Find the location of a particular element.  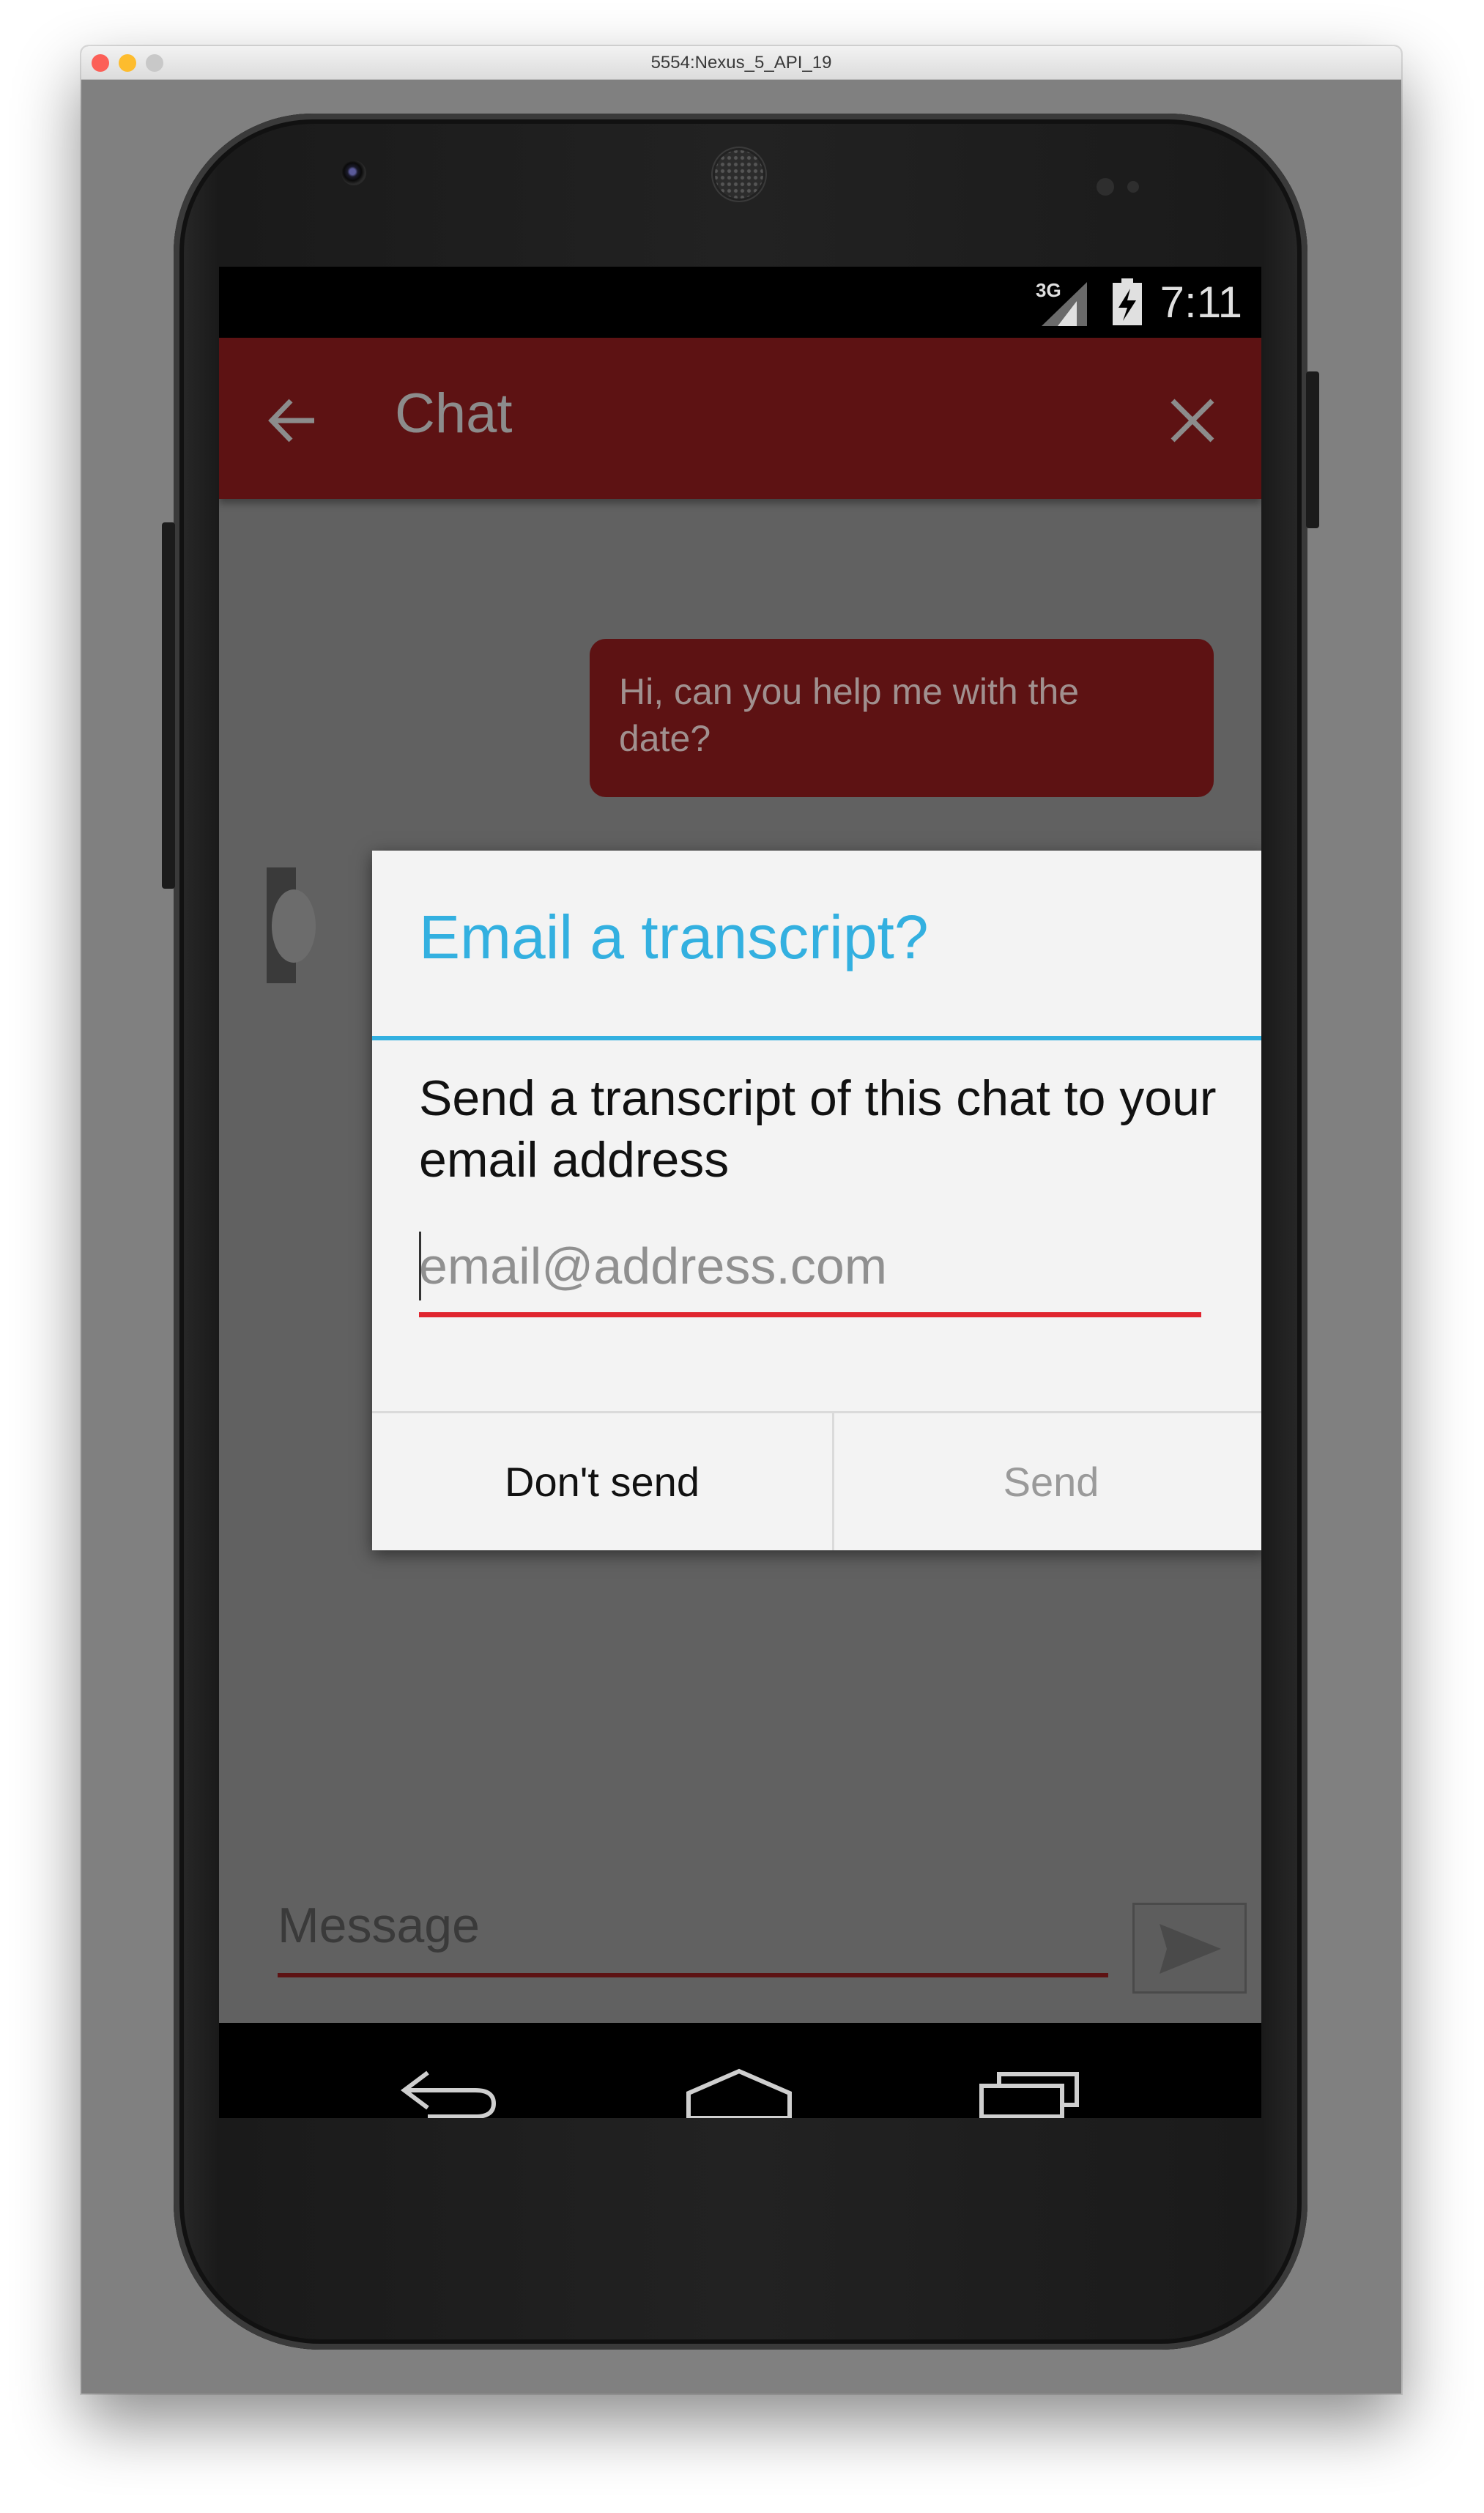

app-bar-title: Chat is located at coordinates (454, 413).